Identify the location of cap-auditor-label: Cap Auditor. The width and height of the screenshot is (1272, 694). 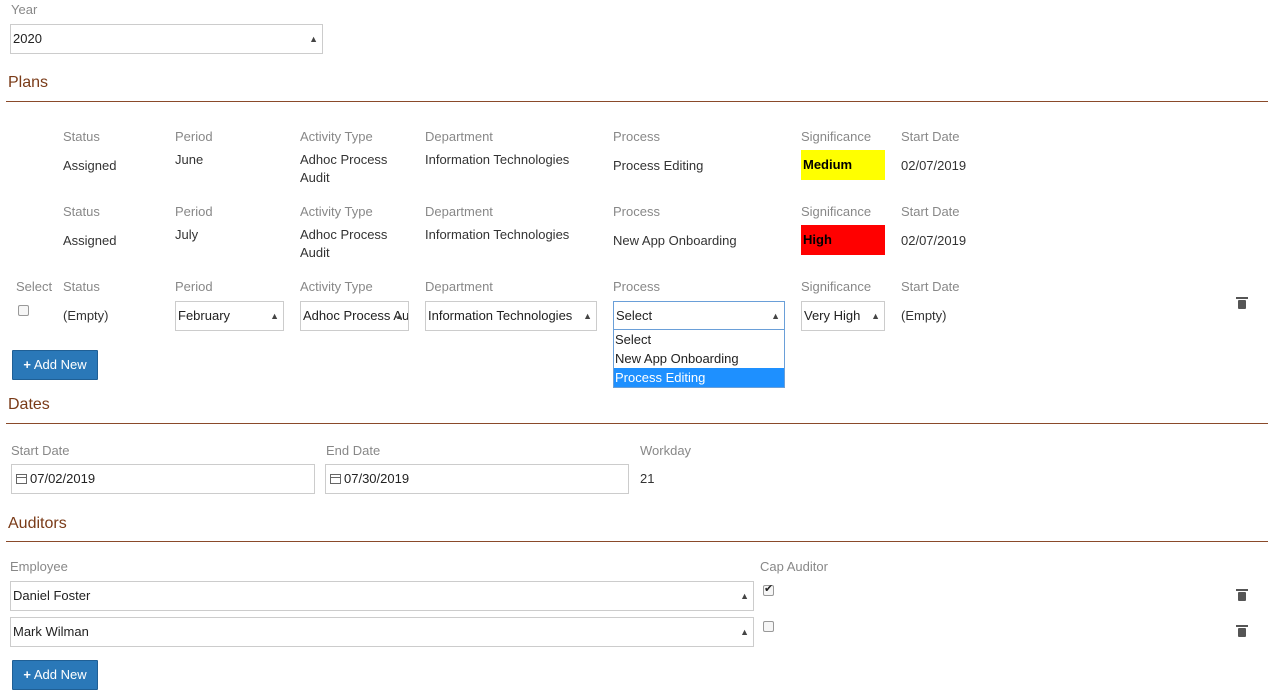
(794, 566).